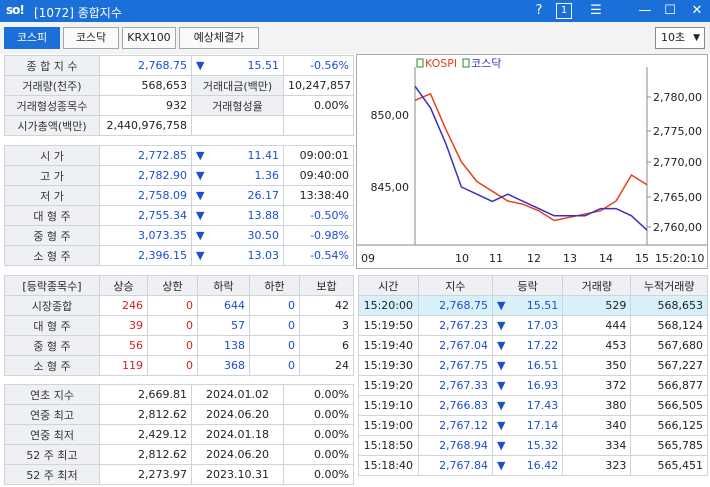  Describe the element at coordinates (597, 305) in the screenshot. I see `tick-volume: 529` at that location.